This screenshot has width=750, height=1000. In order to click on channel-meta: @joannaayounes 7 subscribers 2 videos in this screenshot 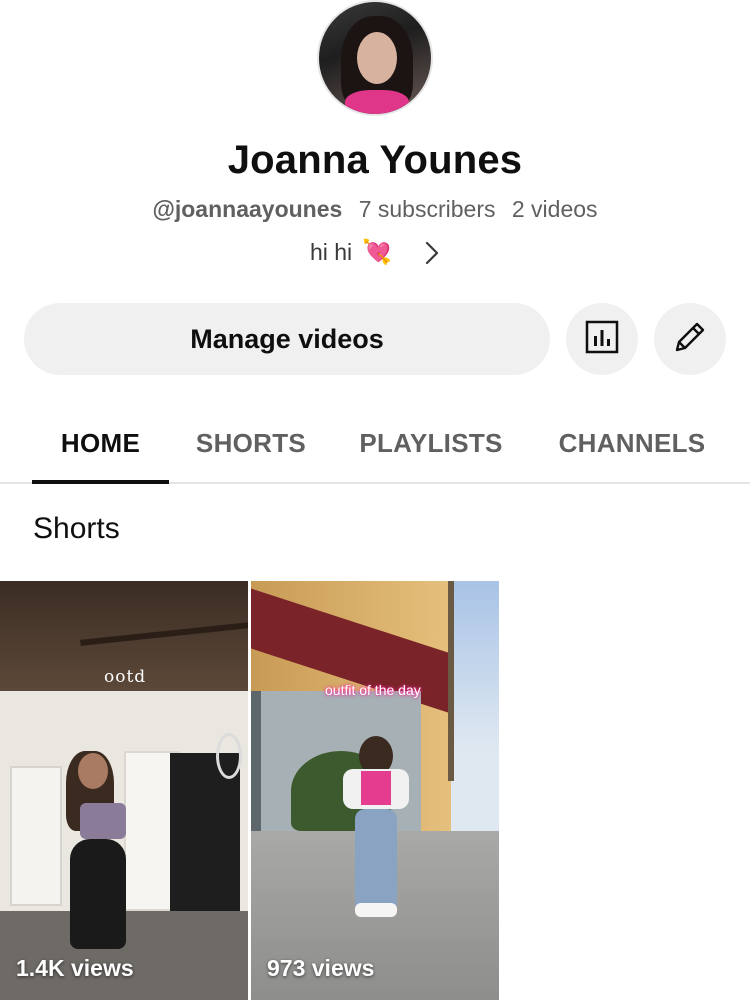, I will do `click(375, 209)`.